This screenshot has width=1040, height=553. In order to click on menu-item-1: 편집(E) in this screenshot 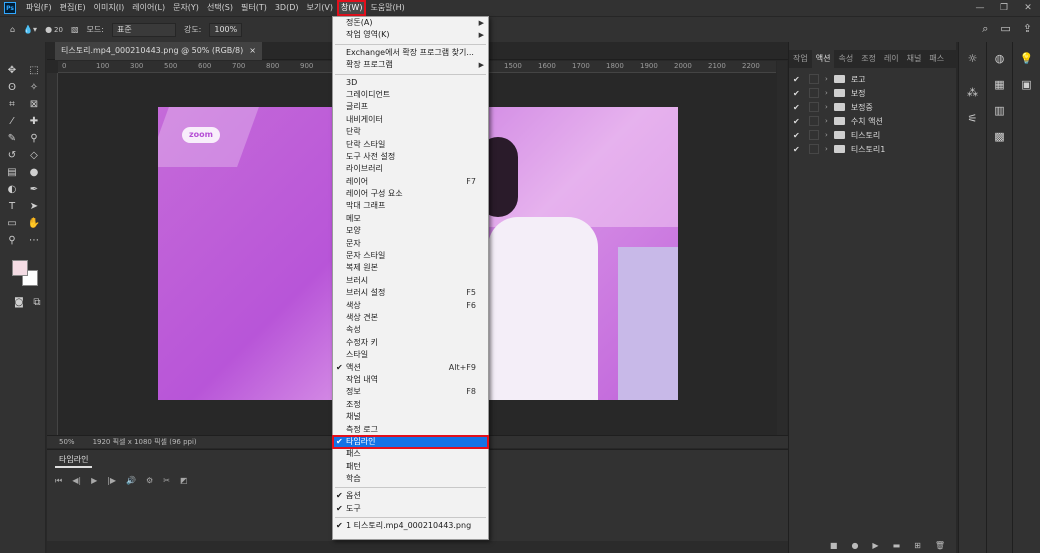, I will do `click(73, 8)`.